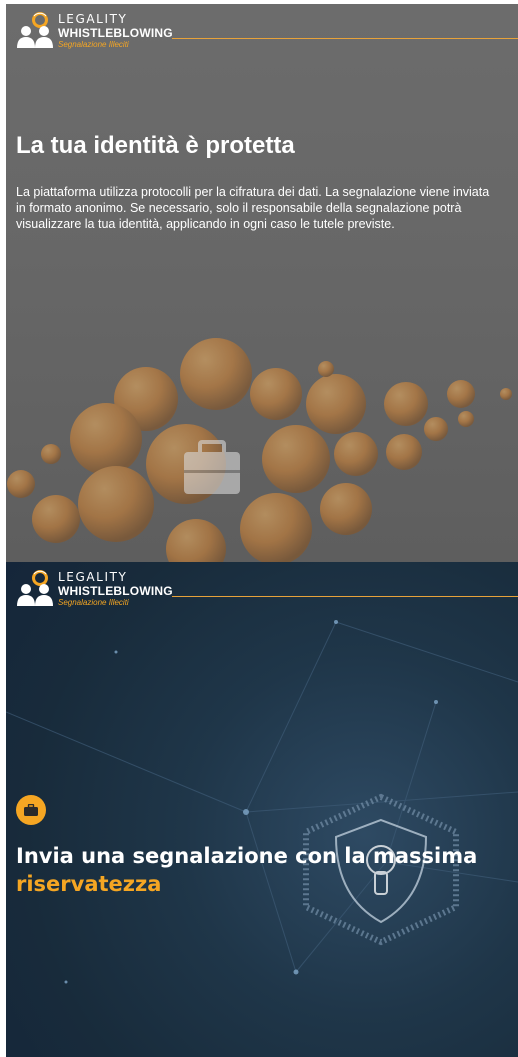 This screenshot has height=1057, width=518. What do you see at coordinates (89, 884) in the screenshot?
I see `title-highlight: riservatezza` at bounding box center [89, 884].